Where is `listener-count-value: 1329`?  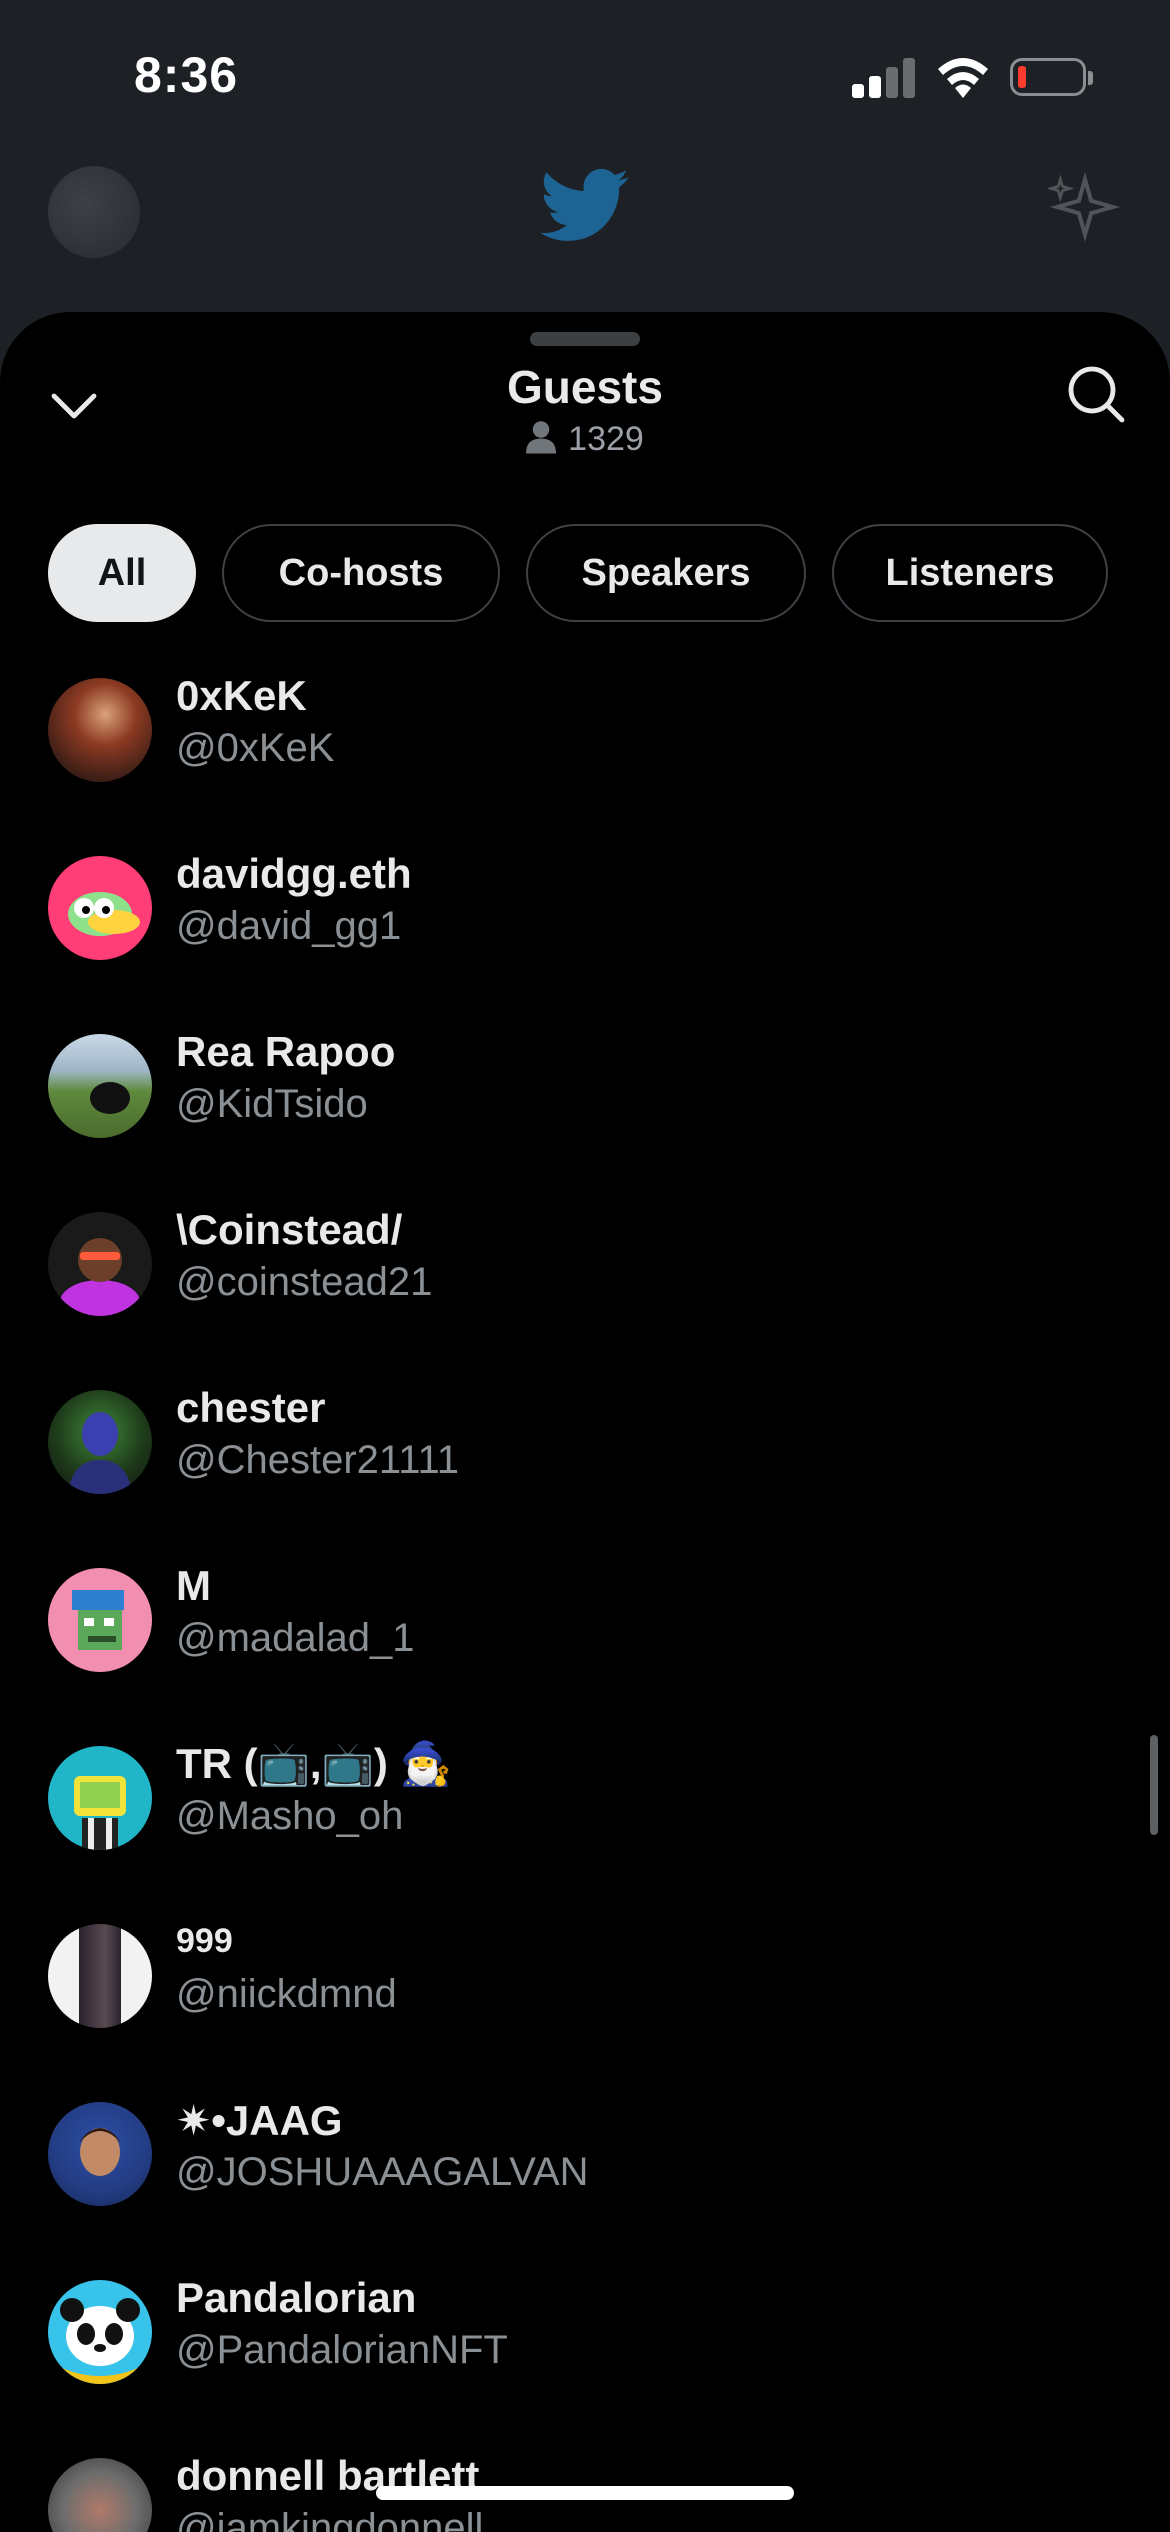
listener-count-value: 1329 is located at coordinates (606, 439).